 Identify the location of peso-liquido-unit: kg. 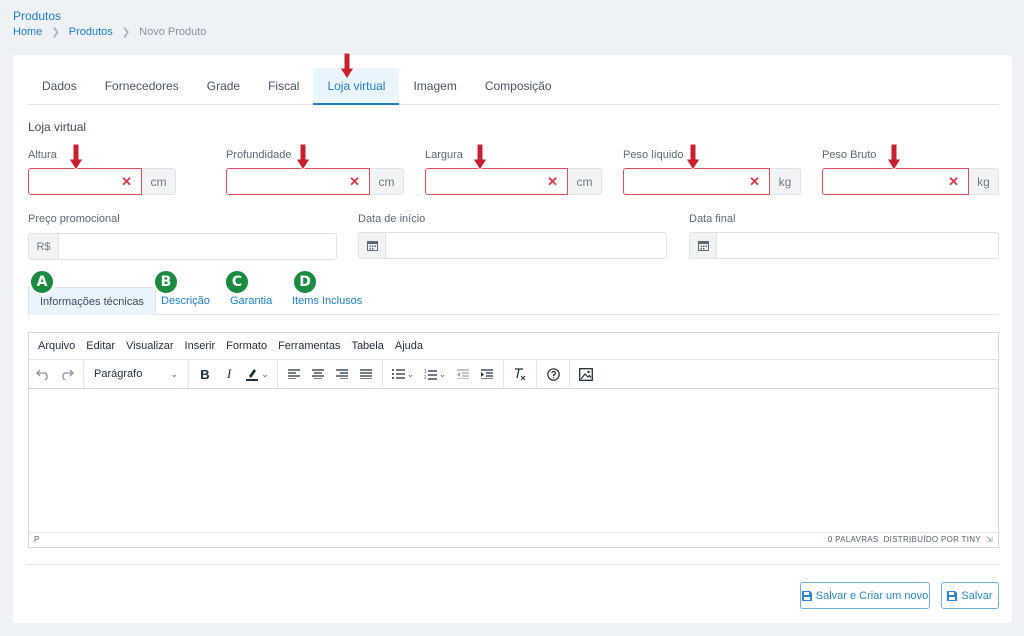
(785, 181).